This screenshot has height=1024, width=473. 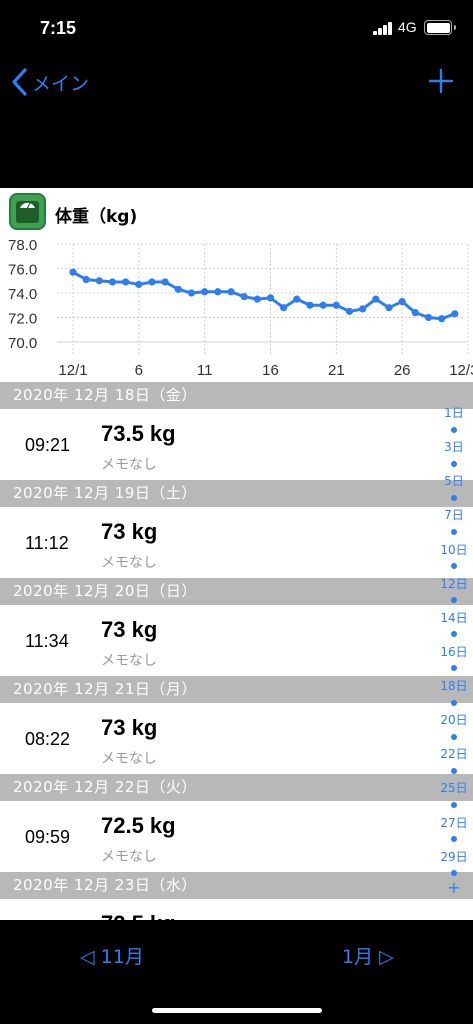 What do you see at coordinates (19, 82) in the screenshot?
I see `chevron-left-icon` at bounding box center [19, 82].